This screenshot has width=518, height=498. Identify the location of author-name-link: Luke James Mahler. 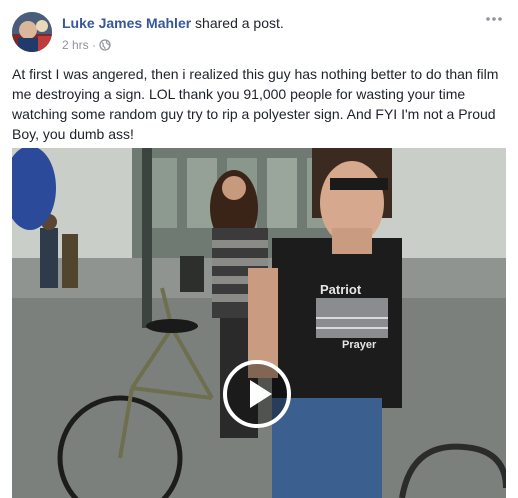
(126, 23).